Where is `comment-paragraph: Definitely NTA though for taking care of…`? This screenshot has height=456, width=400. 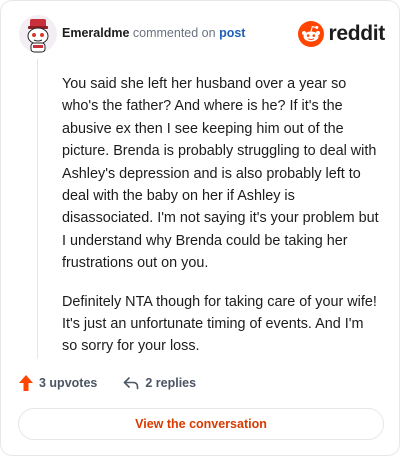
comment-paragraph: Definitely NTA though for taking care of… is located at coordinates (219, 324).